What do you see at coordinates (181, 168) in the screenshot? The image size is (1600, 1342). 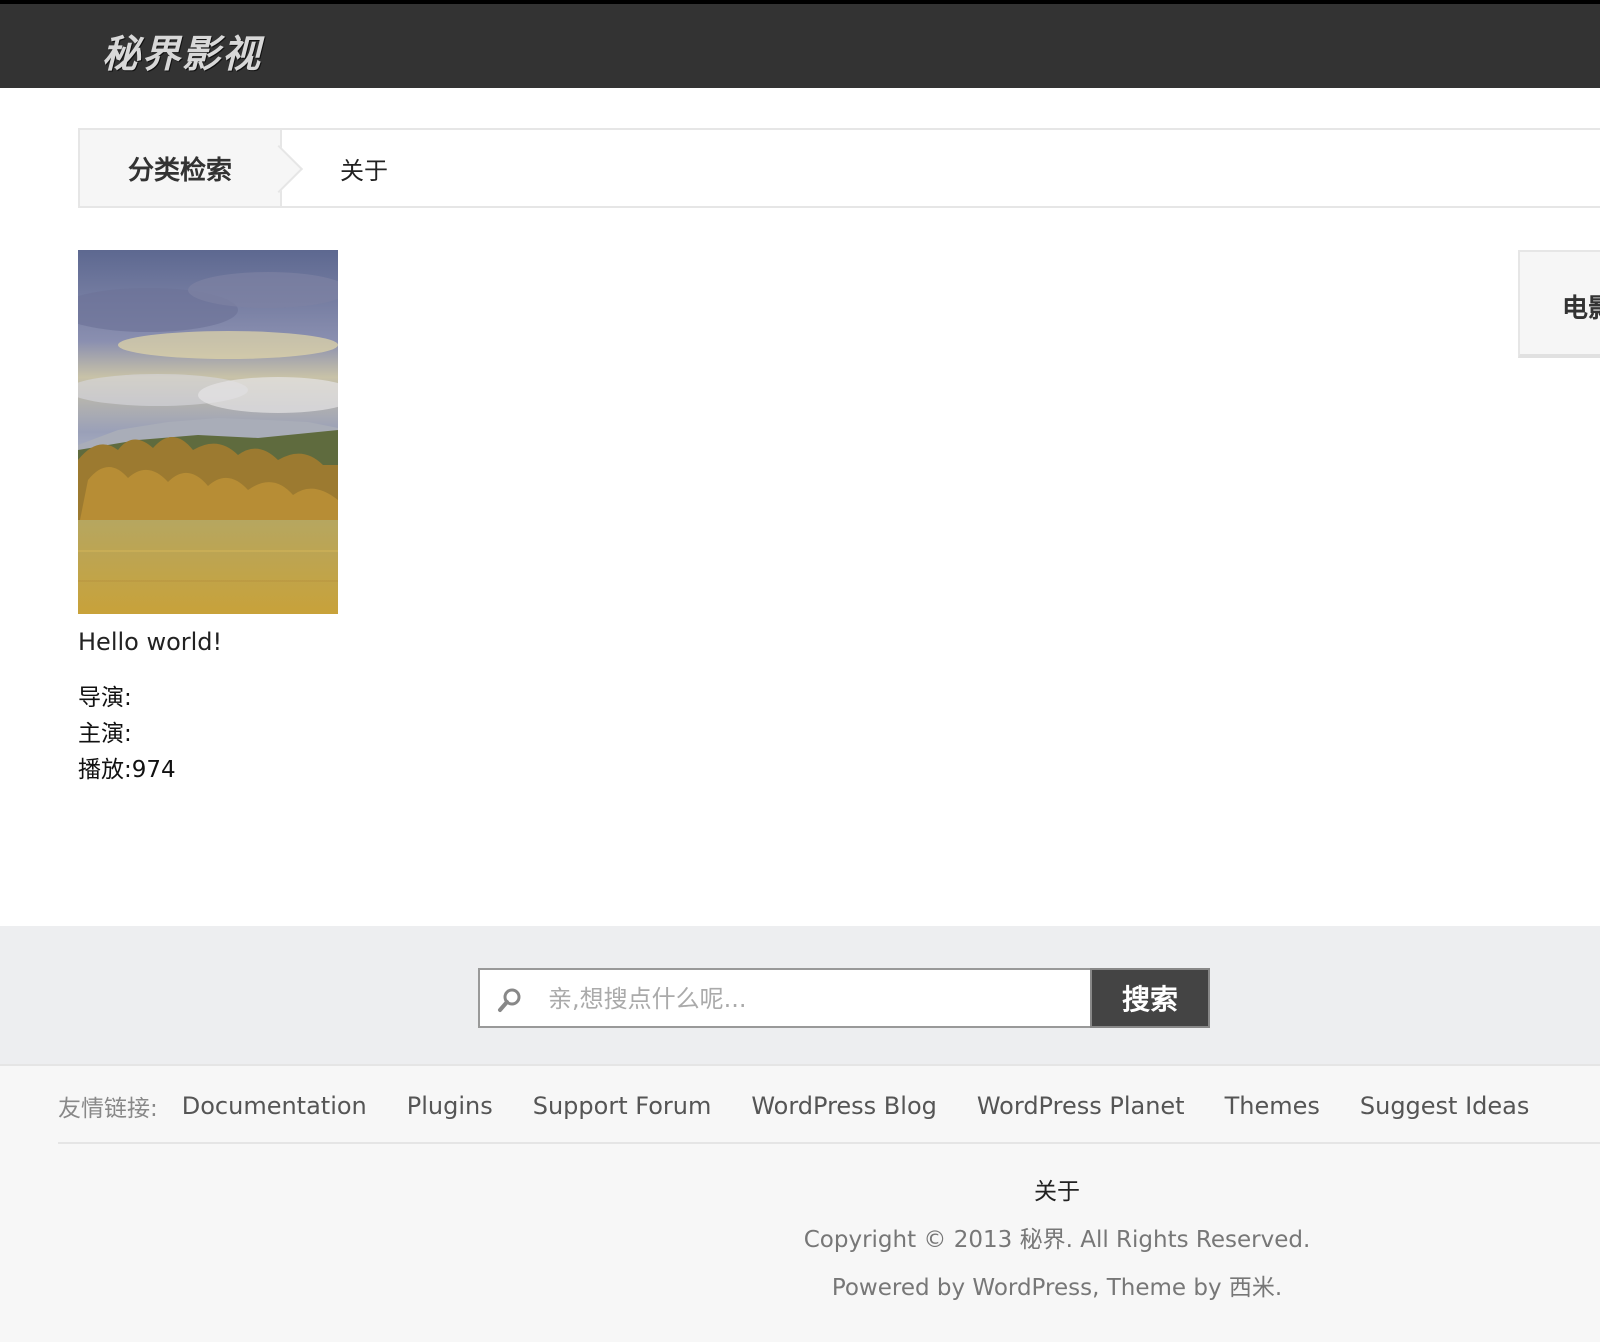 I see `category-label: 分类检索` at bounding box center [181, 168].